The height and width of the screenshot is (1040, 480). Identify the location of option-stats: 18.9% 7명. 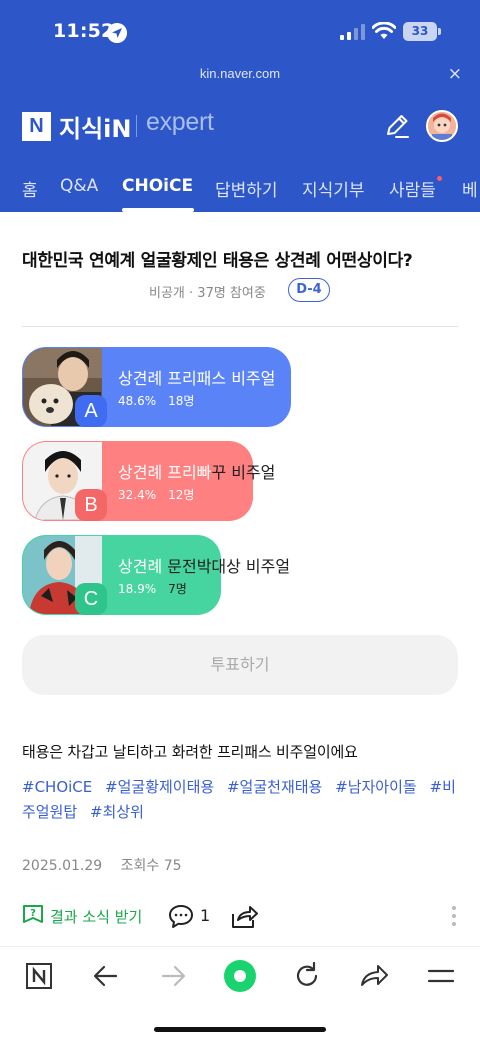
(152, 588).